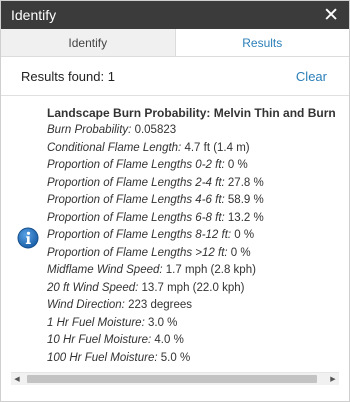 The height and width of the screenshot is (402, 350). What do you see at coordinates (154, 130) in the screenshot?
I see `attribute-value: 0.05823` at bounding box center [154, 130].